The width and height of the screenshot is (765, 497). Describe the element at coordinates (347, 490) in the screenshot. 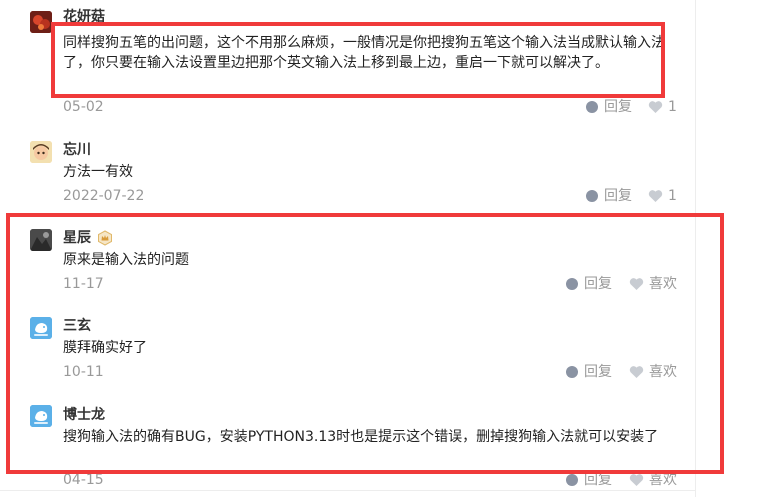

I see `bottom-divider` at that location.